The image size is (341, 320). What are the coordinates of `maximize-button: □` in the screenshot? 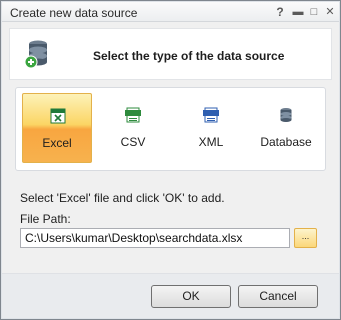 It's located at (314, 12).